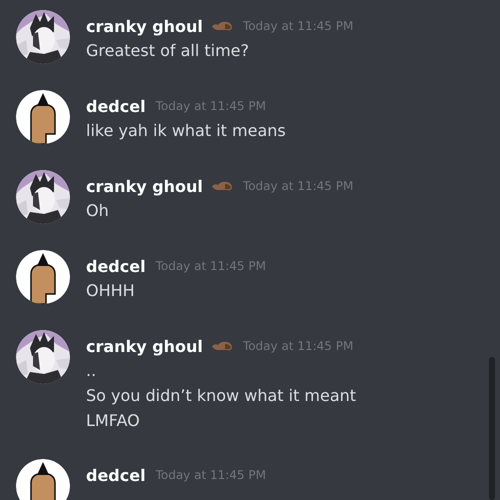  Describe the element at coordinates (111, 291) in the screenshot. I see `message-text: OHHH` at that location.